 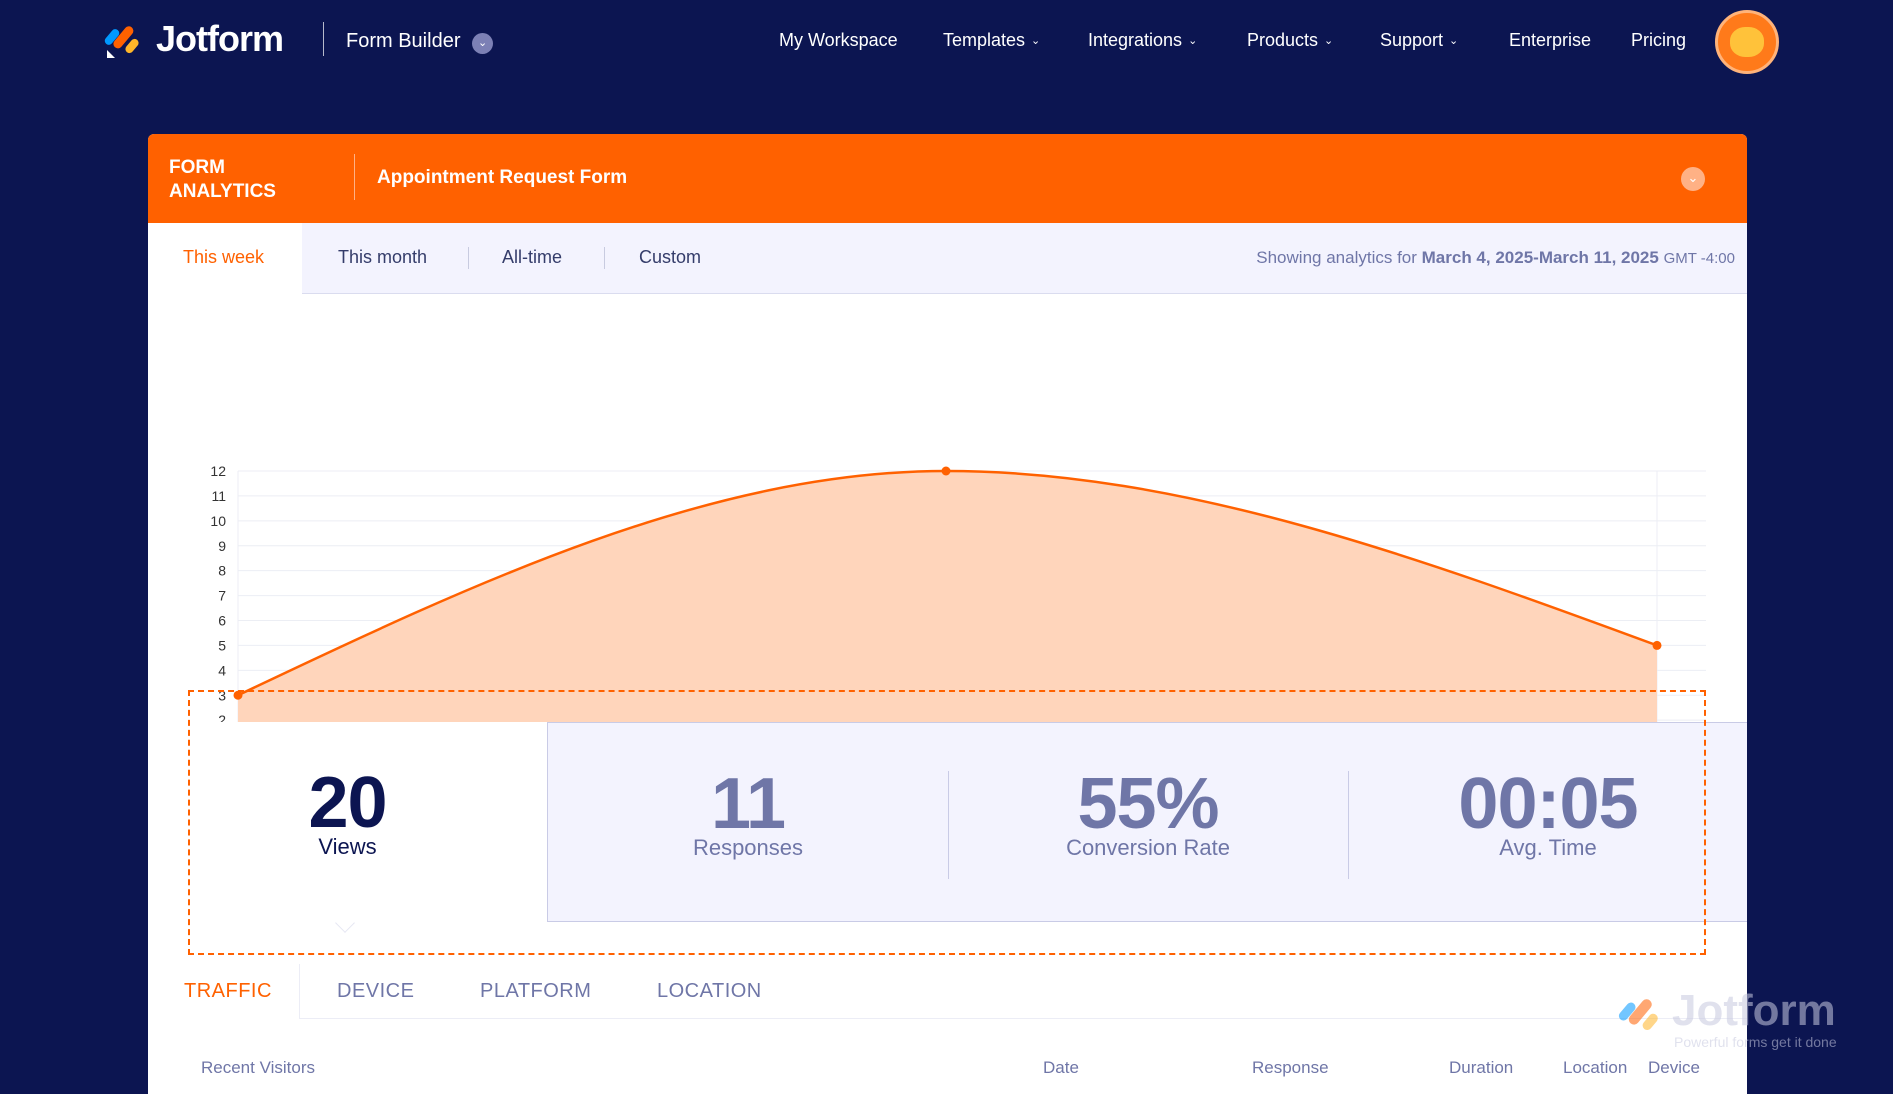 I want to click on nav-pricing: Pricing, so click(x=1658, y=40).